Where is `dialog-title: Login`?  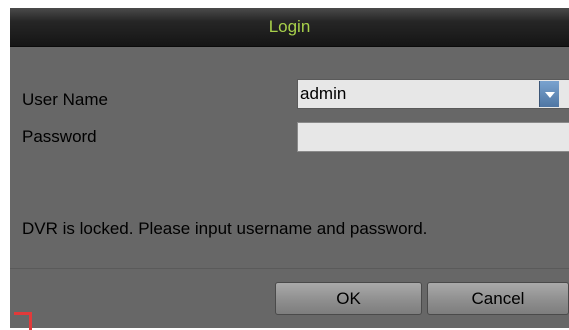 dialog-title: Login is located at coordinates (289, 26).